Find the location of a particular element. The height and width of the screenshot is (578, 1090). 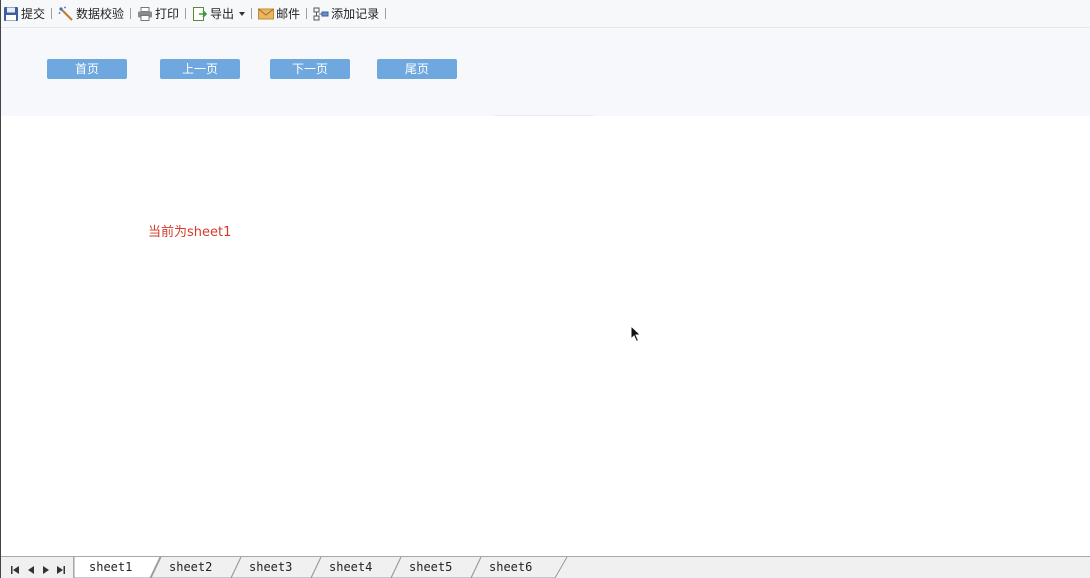

prev-sheet-icon is located at coordinates (31, 567).